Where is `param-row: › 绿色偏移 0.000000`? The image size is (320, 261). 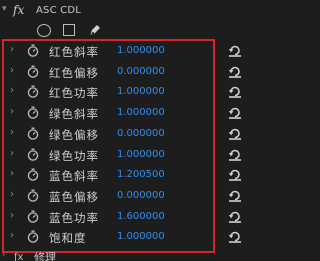
param-row: › 绿色偏移 0.000000 is located at coordinates (121, 134).